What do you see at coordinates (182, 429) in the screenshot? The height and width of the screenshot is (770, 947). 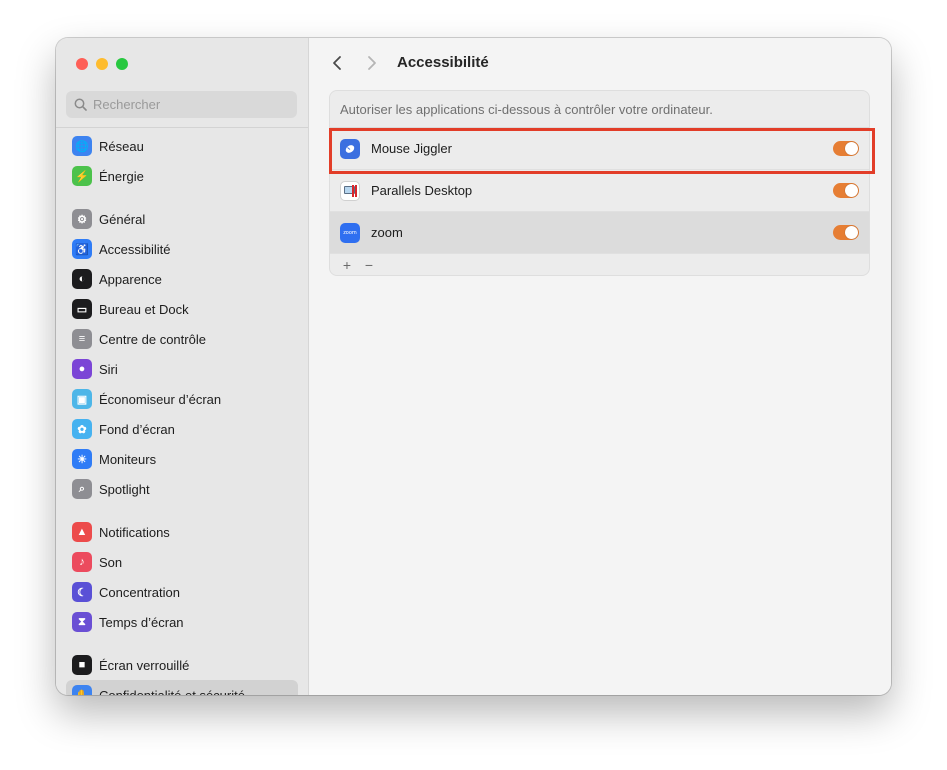 I see `sidebar-item-wallpaper: ✿ Fond d’écran` at bounding box center [182, 429].